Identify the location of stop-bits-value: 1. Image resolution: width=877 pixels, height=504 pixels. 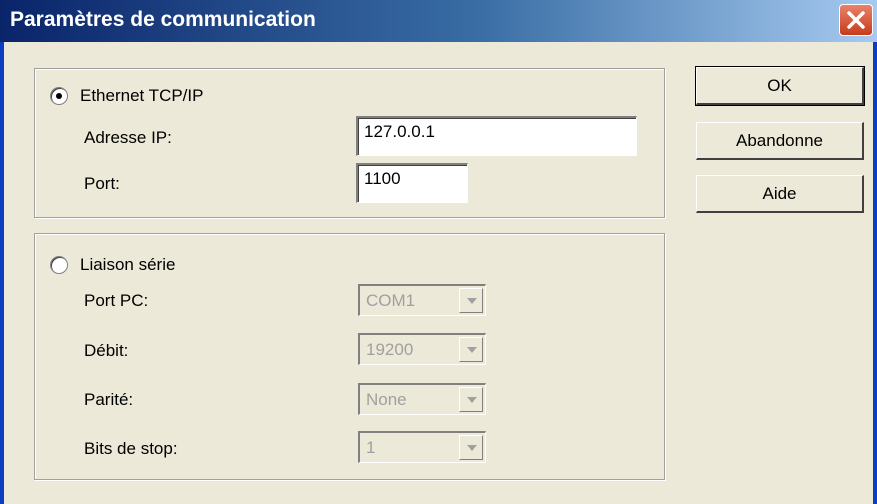
(371, 447).